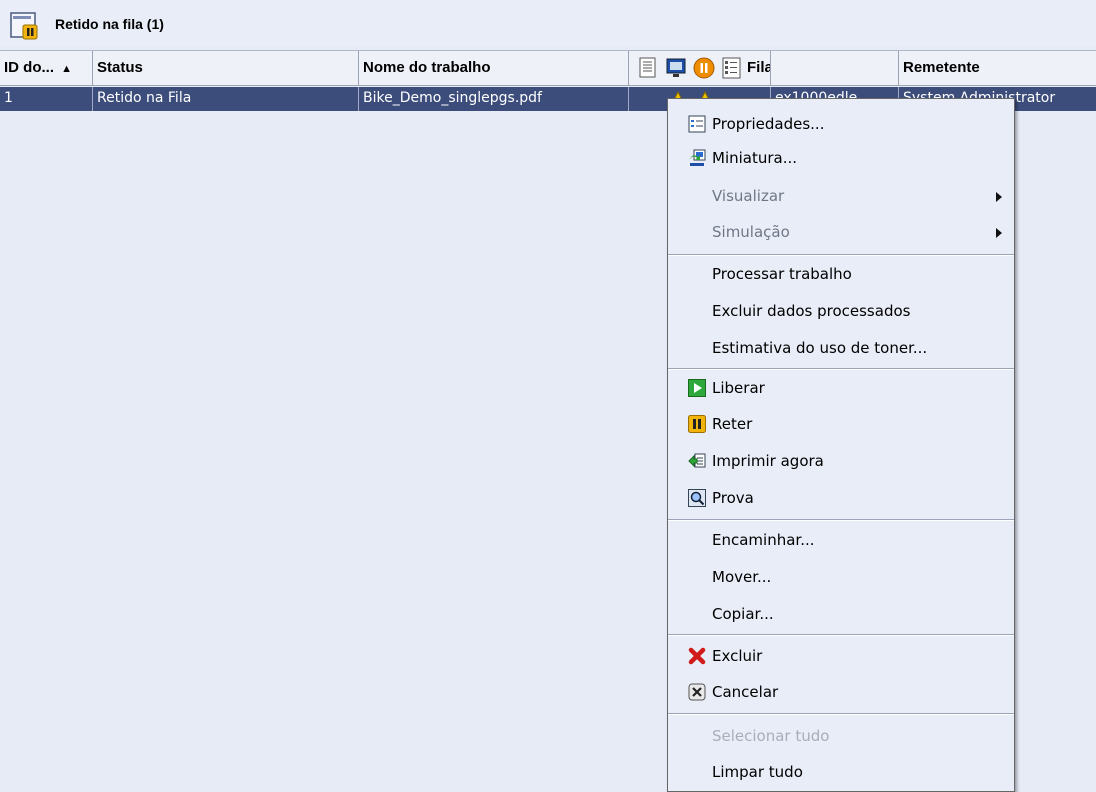 The height and width of the screenshot is (792, 1096). I want to click on icon-columns: Fila, so click(700, 68).